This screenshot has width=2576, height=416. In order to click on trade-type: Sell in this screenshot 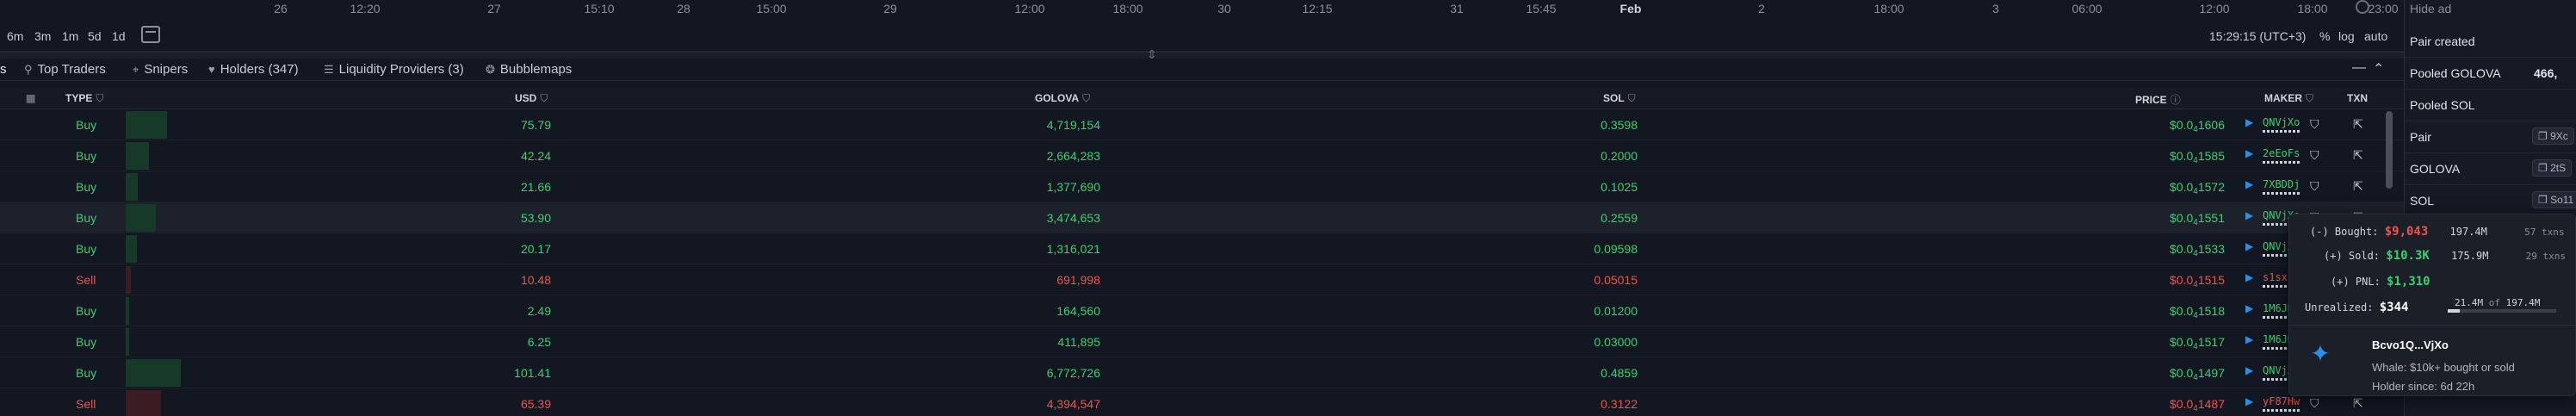, I will do `click(86, 404)`.